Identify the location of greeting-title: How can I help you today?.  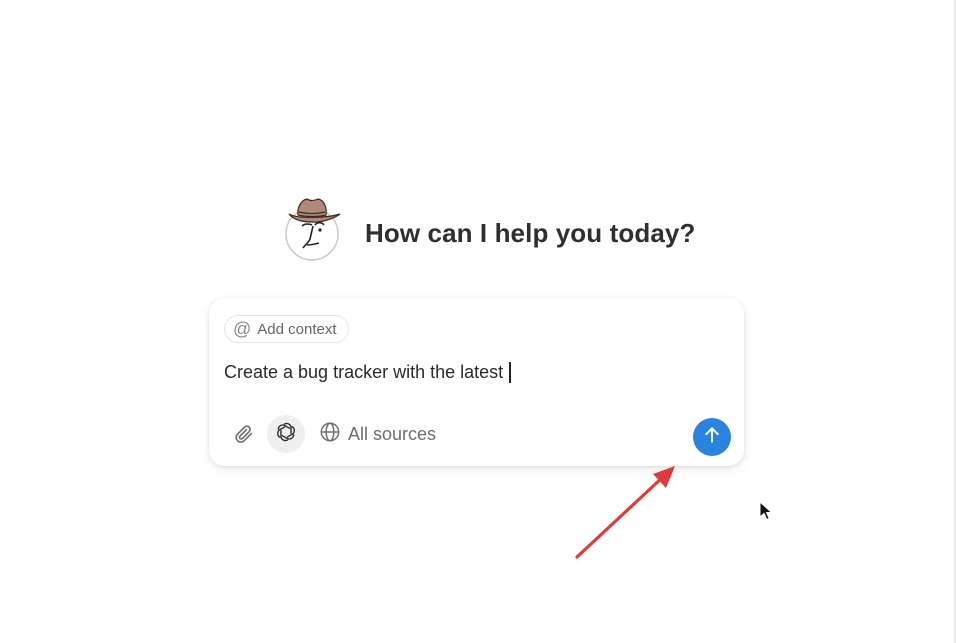
(530, 232).